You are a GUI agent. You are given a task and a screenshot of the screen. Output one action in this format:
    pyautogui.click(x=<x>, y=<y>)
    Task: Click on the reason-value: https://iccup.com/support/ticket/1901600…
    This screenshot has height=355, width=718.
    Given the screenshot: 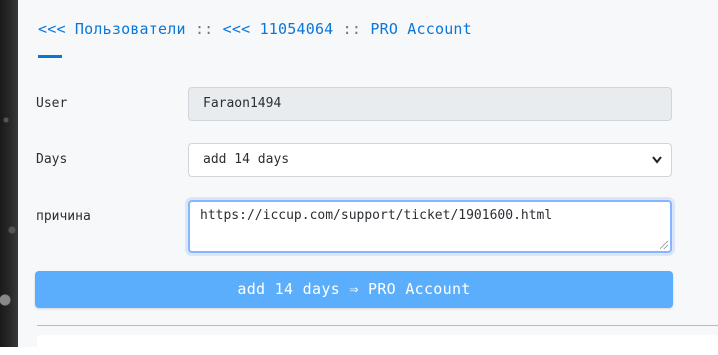 What is the action you would take?
    pyautogui.click(x=376, y=215)
    